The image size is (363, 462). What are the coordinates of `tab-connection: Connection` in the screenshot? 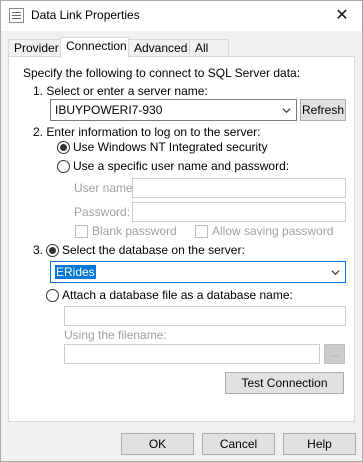 It's located at (94, 47).